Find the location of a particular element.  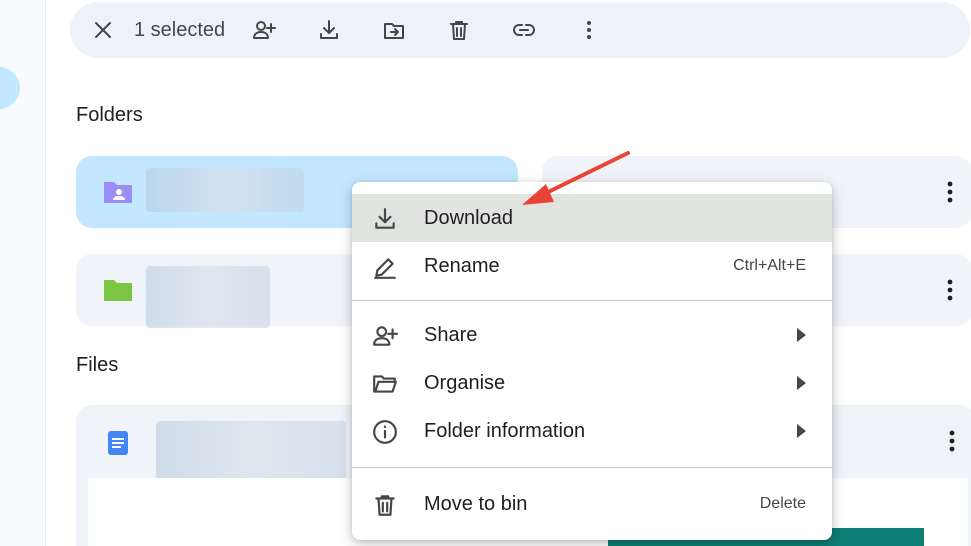

move-icon is located at coordinates (394, 30).